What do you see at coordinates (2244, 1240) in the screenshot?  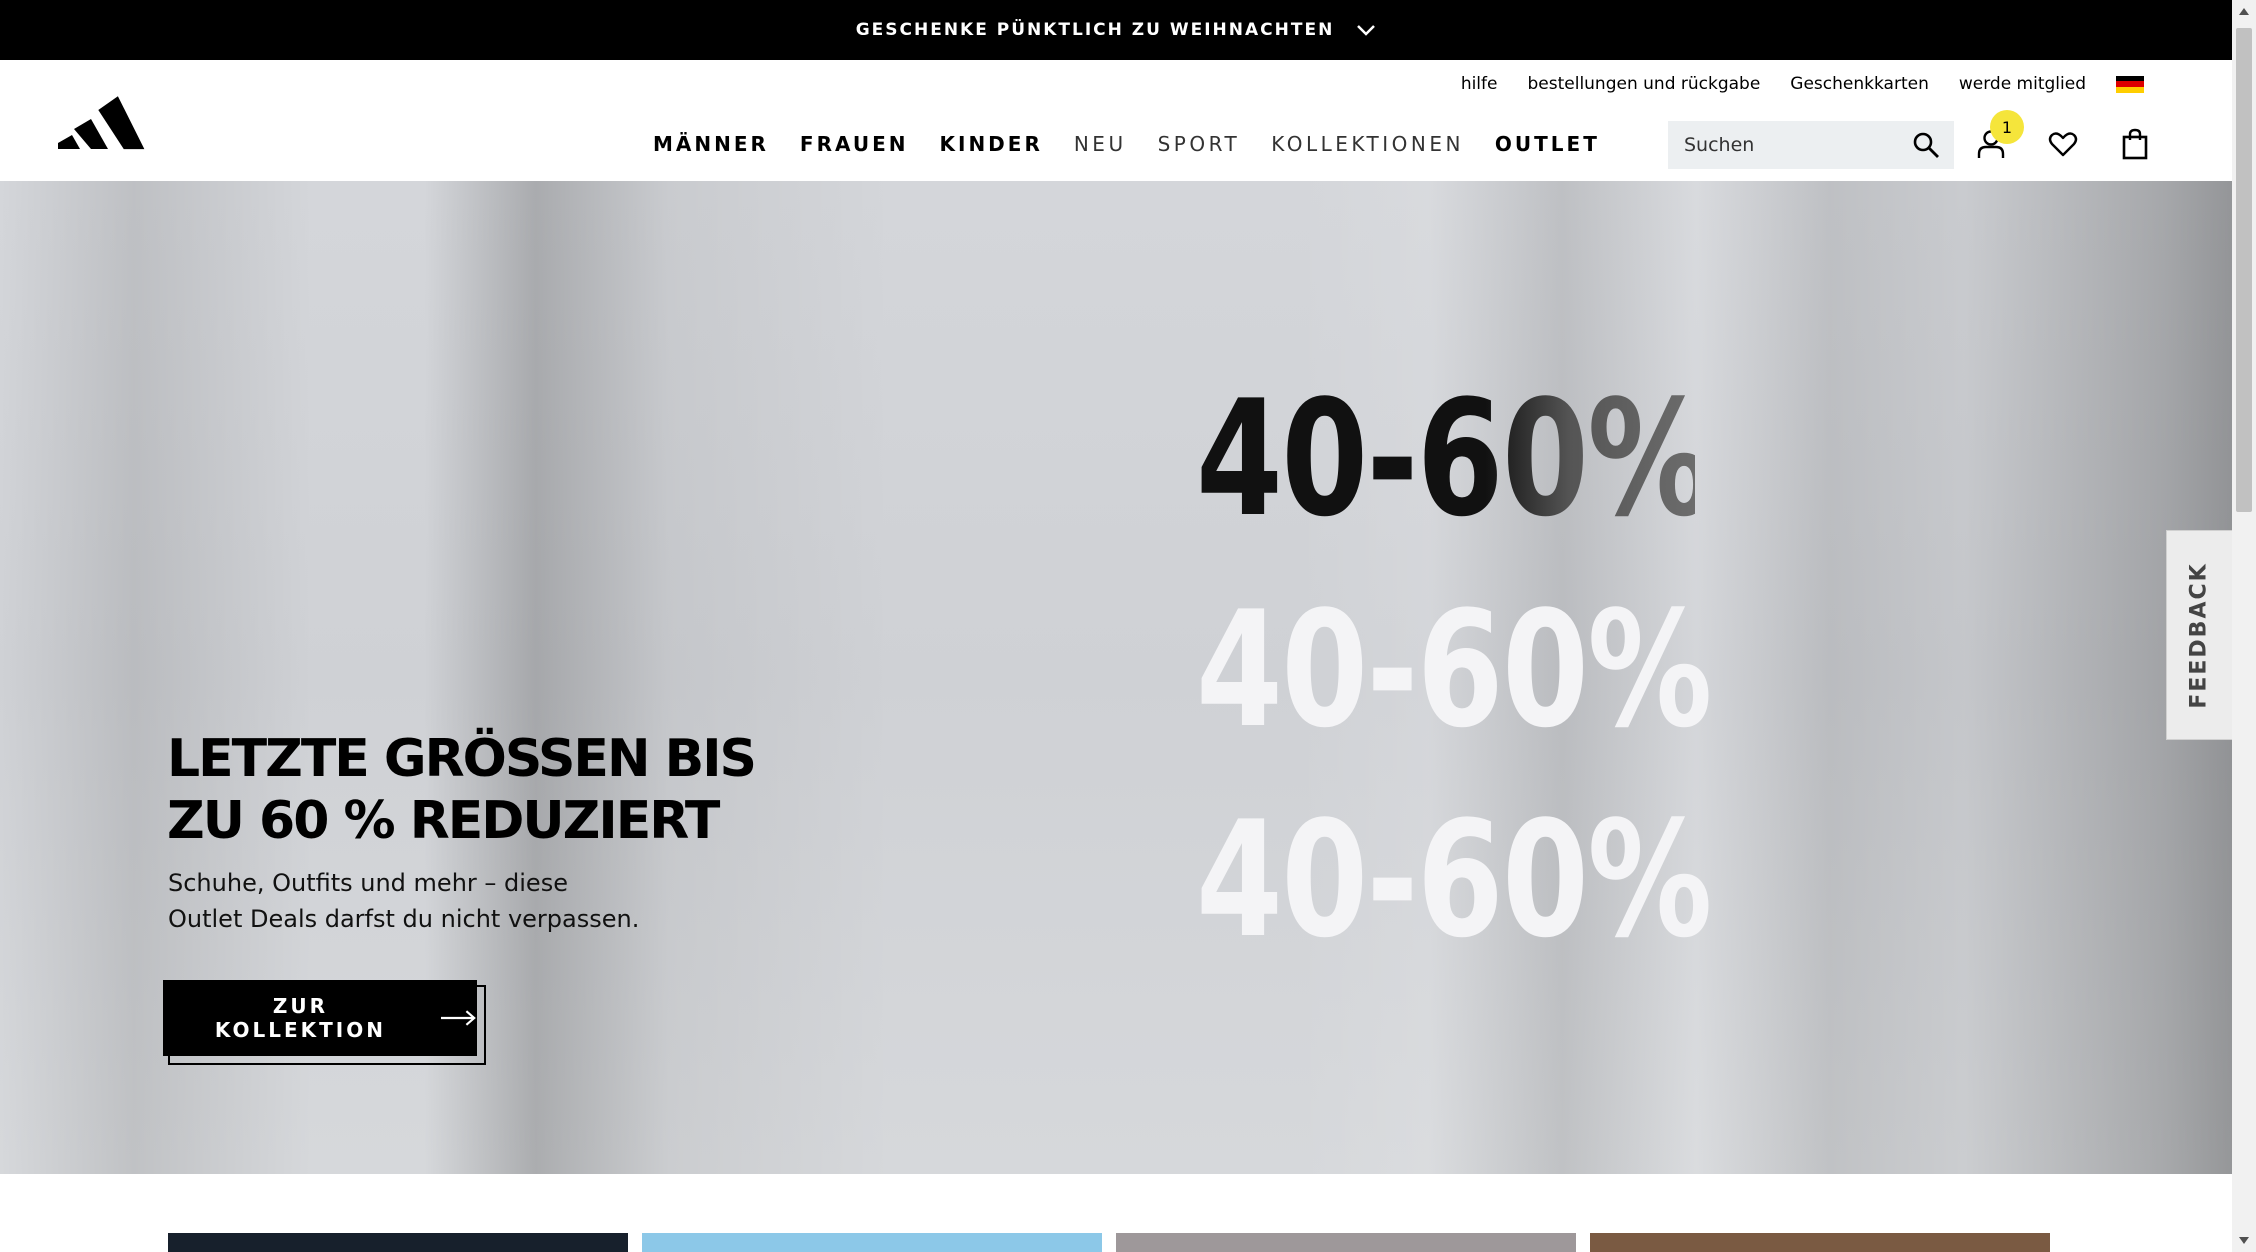 I see `scroll-down-arrow-icon` at bounding box center [2244, 1240].